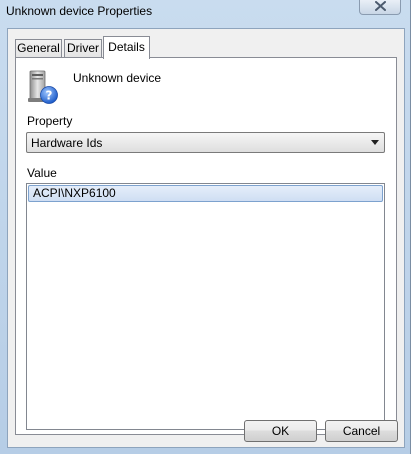  What do you see at coordinates (42, 173) in the screenshot?
I see `value-label: Value` at bounding box center [42, 173].